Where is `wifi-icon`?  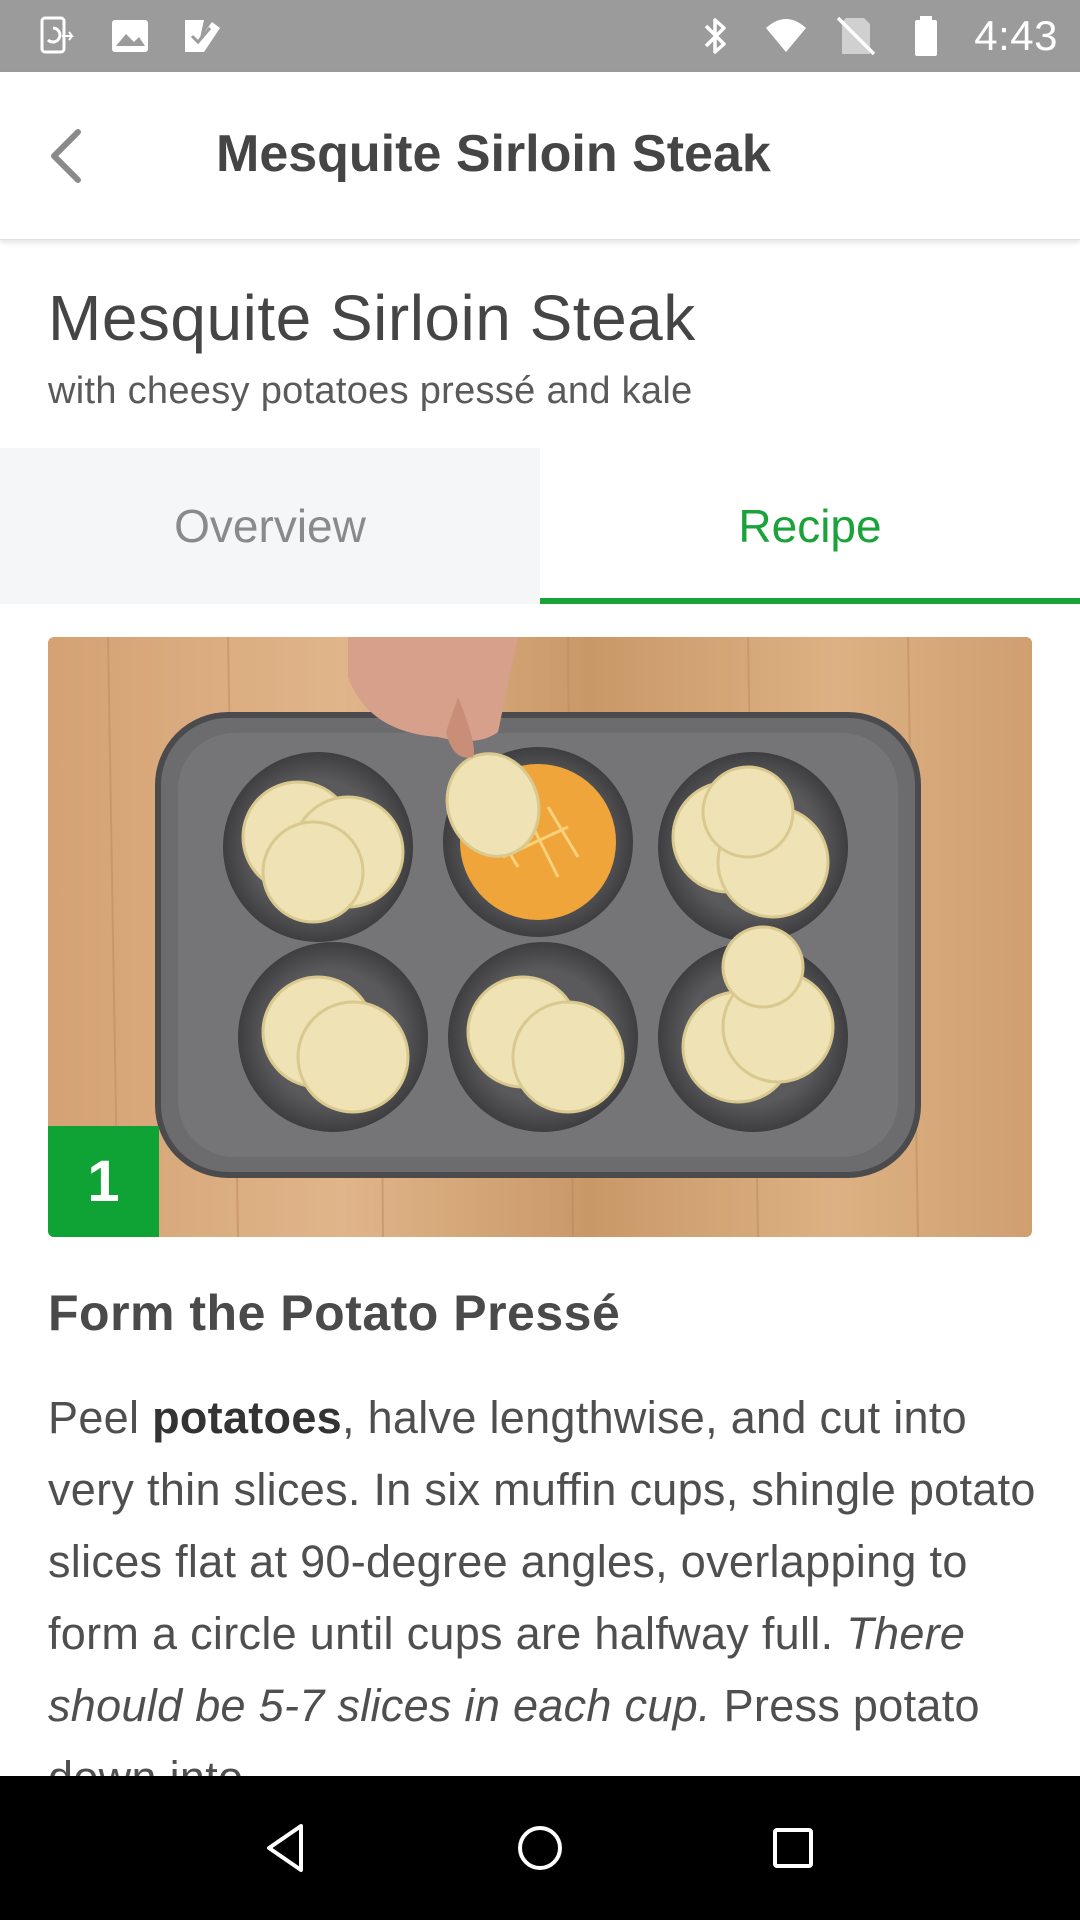
wifi-icon is located at coordinates (786, 36).